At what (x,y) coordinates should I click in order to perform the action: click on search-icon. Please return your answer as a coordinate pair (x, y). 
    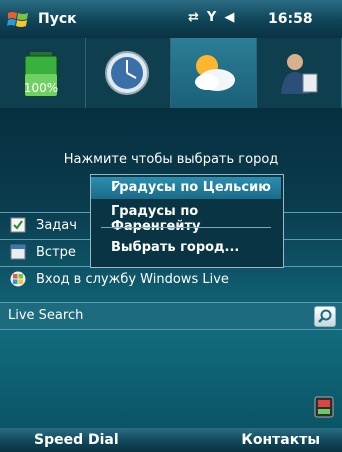
    Looking at the image, I should click on (325, 316).